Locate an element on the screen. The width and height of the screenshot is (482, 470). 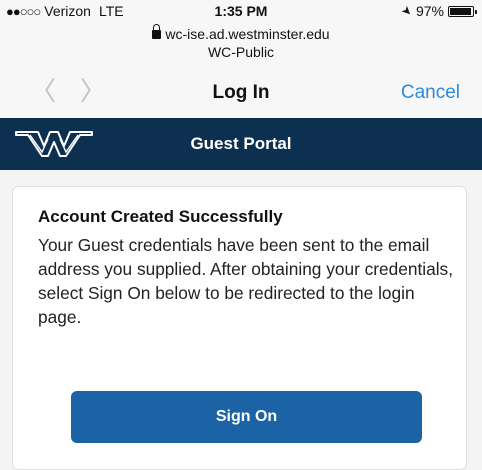
url-display: wc-ise.ad.westminster.edu is located at coordinates (241, 33).